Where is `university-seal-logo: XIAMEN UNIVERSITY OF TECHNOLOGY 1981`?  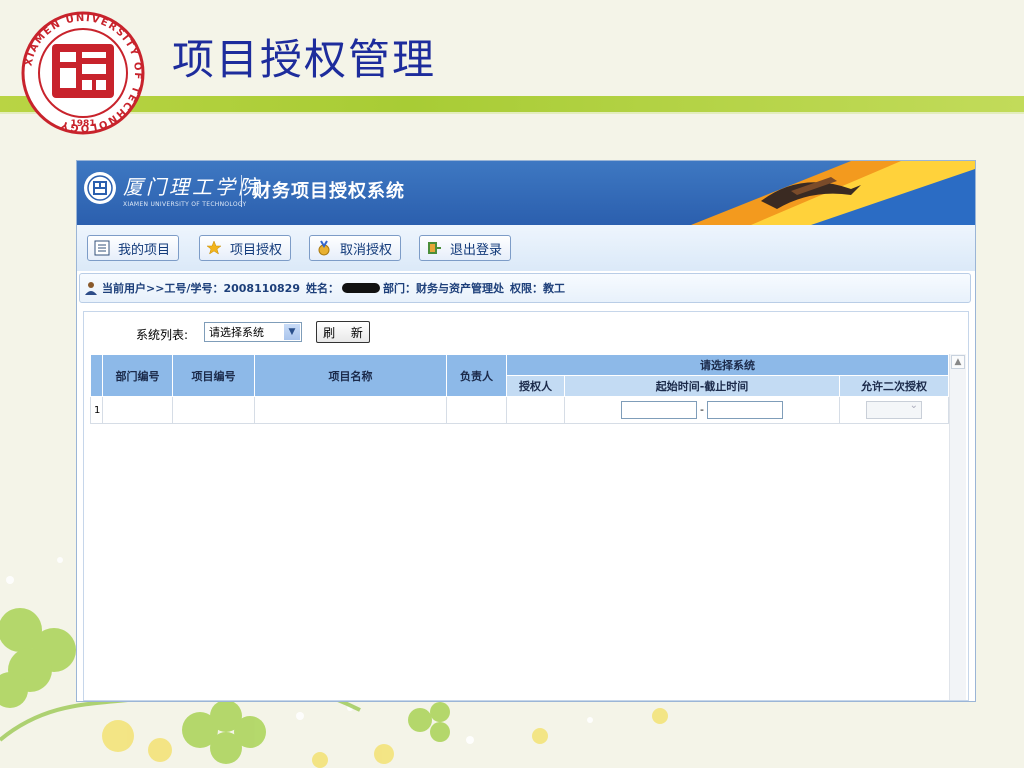 university-seal-logo: XIAMEN UNIVERSITY OF TECHNOLOGY 1981 is located at coordinates (83, 73).